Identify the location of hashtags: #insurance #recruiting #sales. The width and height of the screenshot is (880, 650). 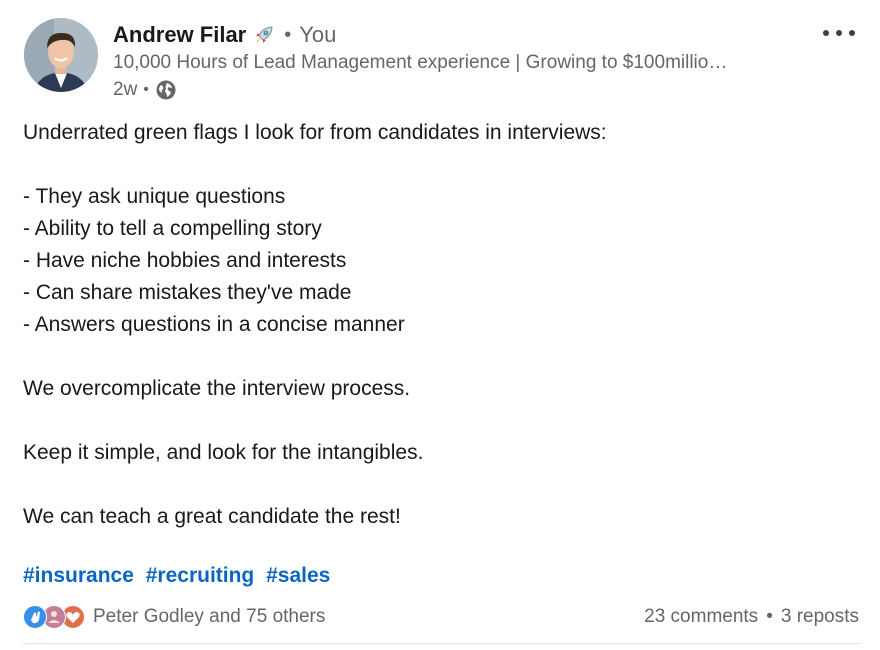
(176, 576).